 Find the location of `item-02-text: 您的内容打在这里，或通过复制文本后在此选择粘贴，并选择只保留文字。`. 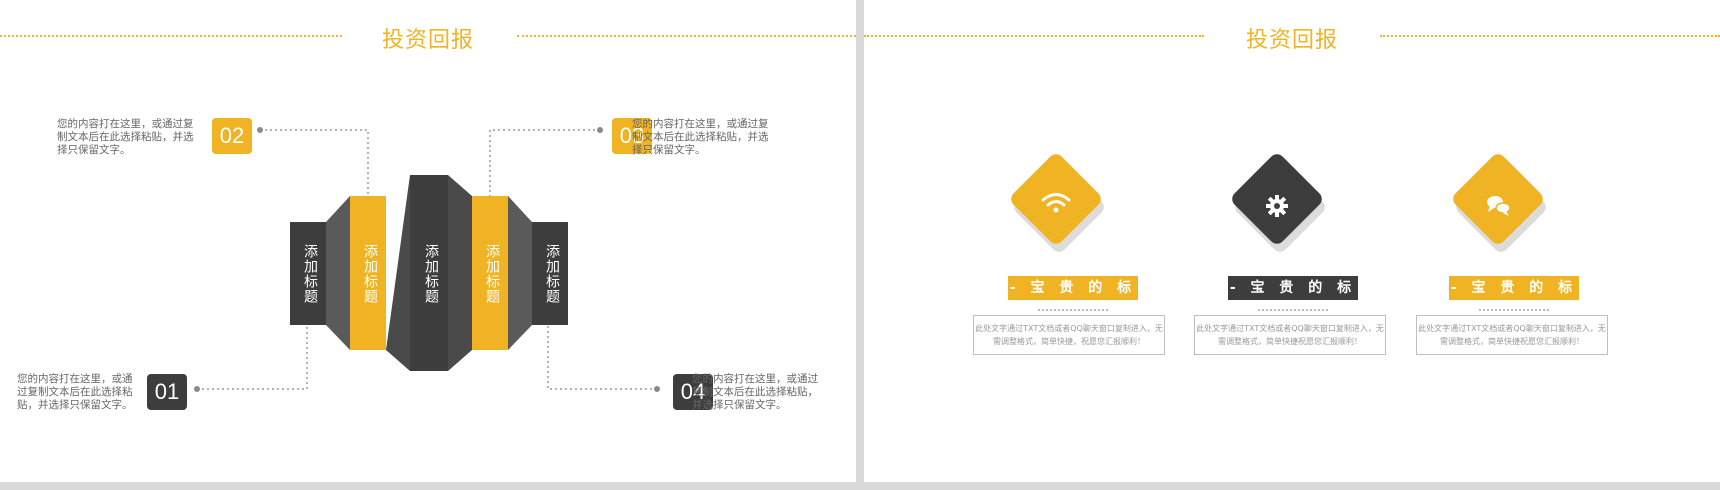

item-02-text: 您的内容打在这里，或通过复制文本后在此选择粘贴，并选择只保留文字。 is located at coordinates (125, 137).